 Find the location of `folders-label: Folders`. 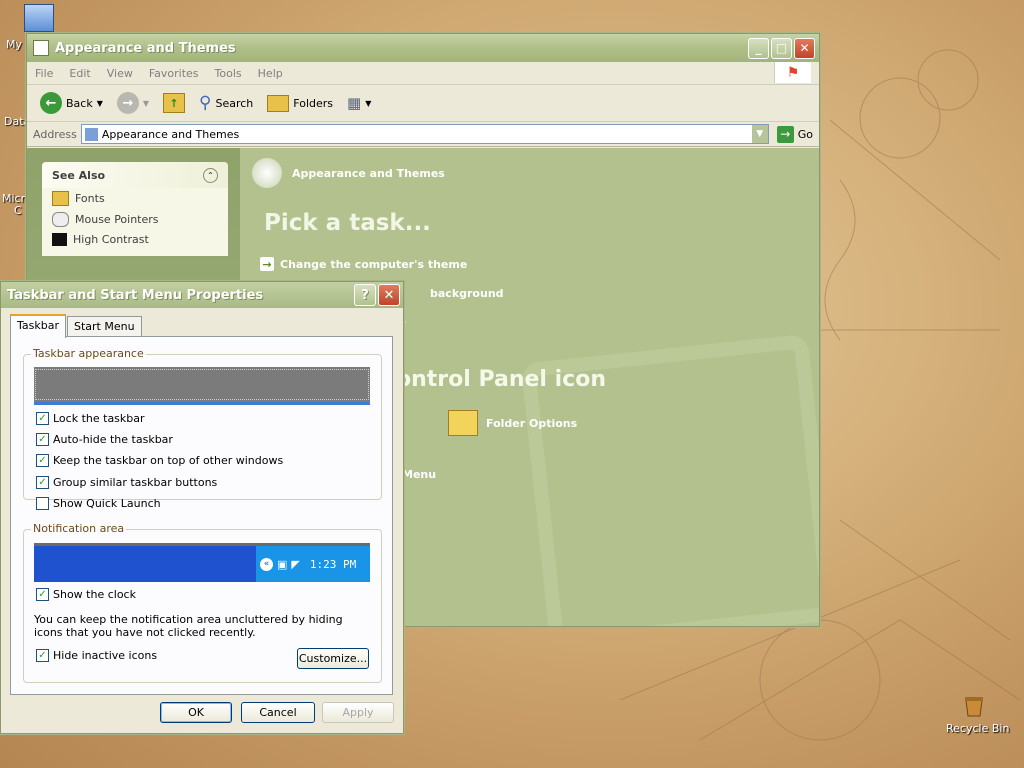

folders-label: Folders is located at coordinates (313, 103).